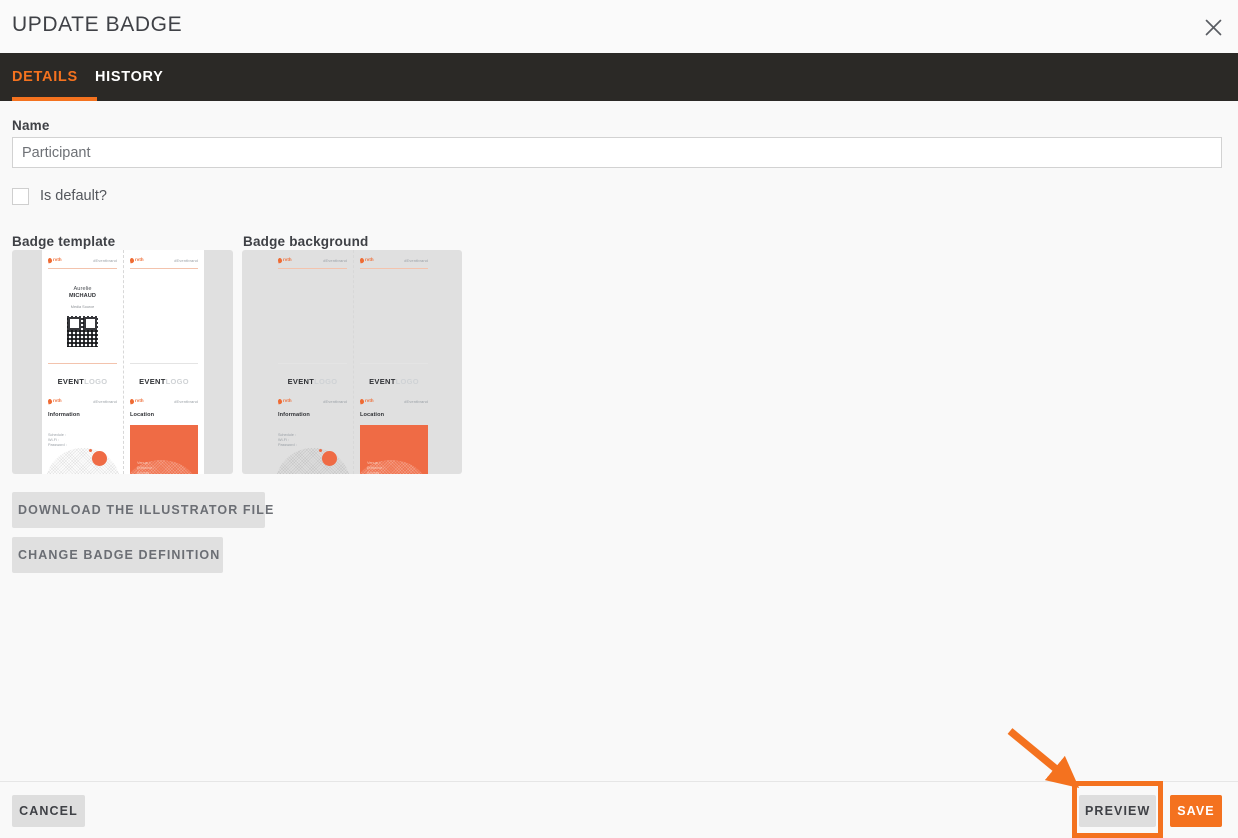 This screenshot has height=838, width=1238. Describe the element at coordinates (64, 415) in the screenshot. I see `information-title: Information` at that location.